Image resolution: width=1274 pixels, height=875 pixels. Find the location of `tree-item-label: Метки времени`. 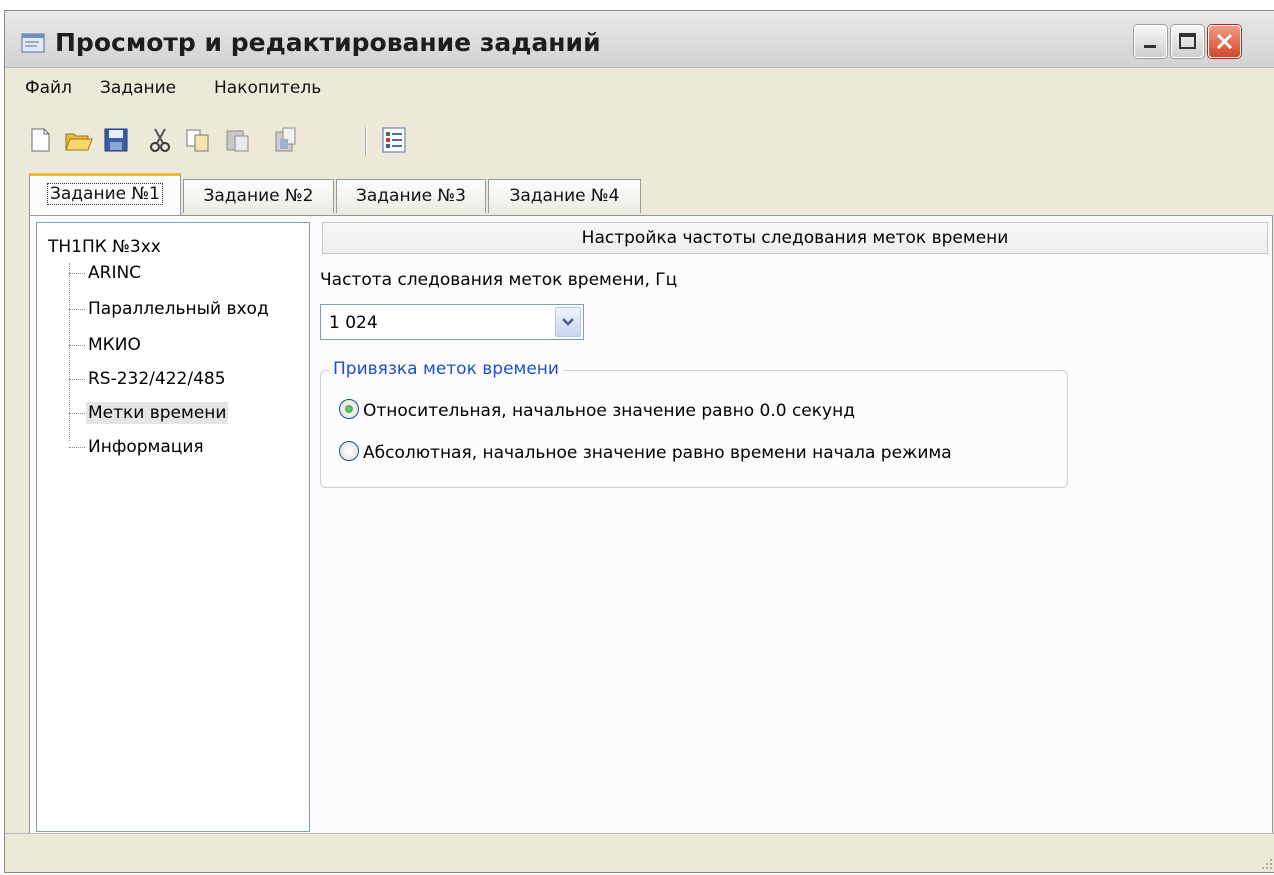

tree-item-label: Метки времени is located at coordinates (157, 413).